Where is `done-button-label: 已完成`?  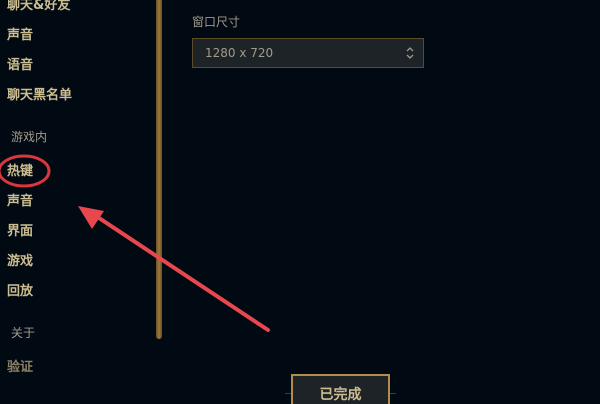
done-button-label: 已完成 is located at coordinates (340, 395).